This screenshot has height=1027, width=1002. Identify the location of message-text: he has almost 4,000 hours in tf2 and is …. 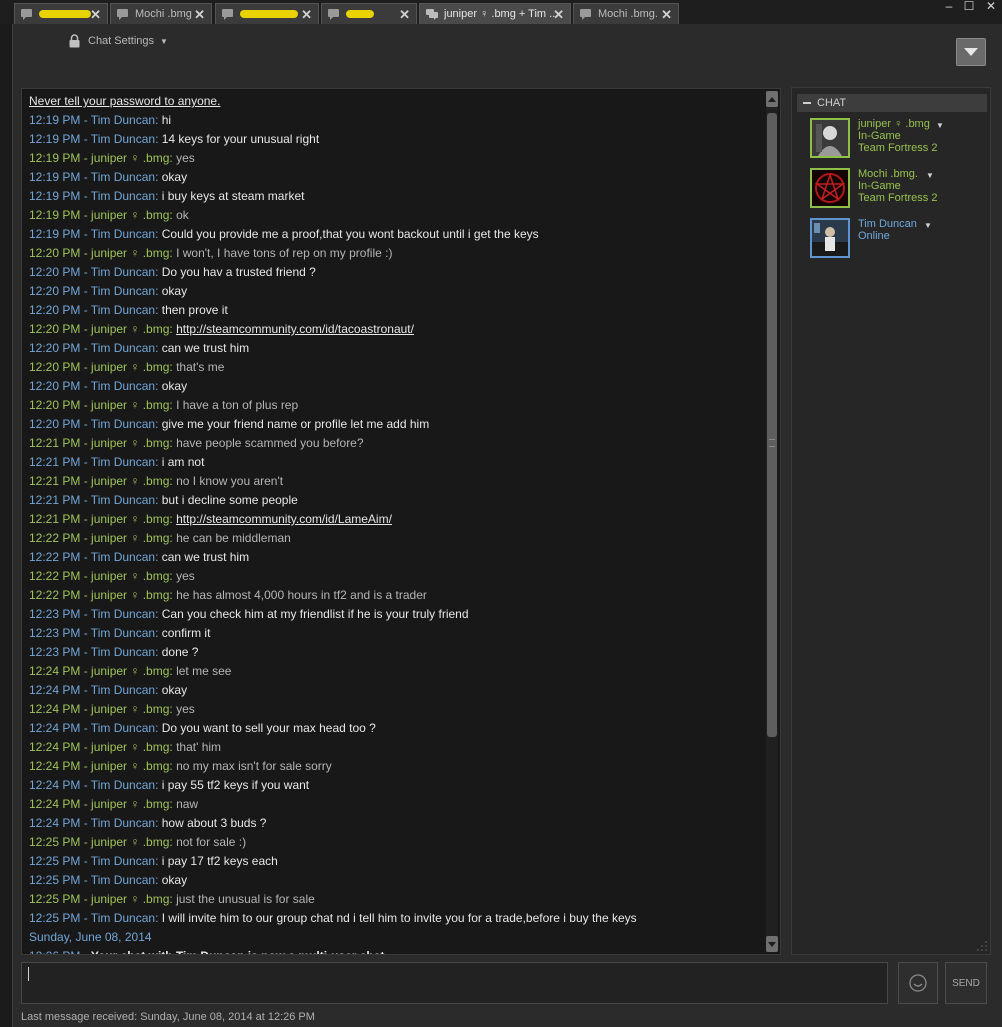
(301, 595).